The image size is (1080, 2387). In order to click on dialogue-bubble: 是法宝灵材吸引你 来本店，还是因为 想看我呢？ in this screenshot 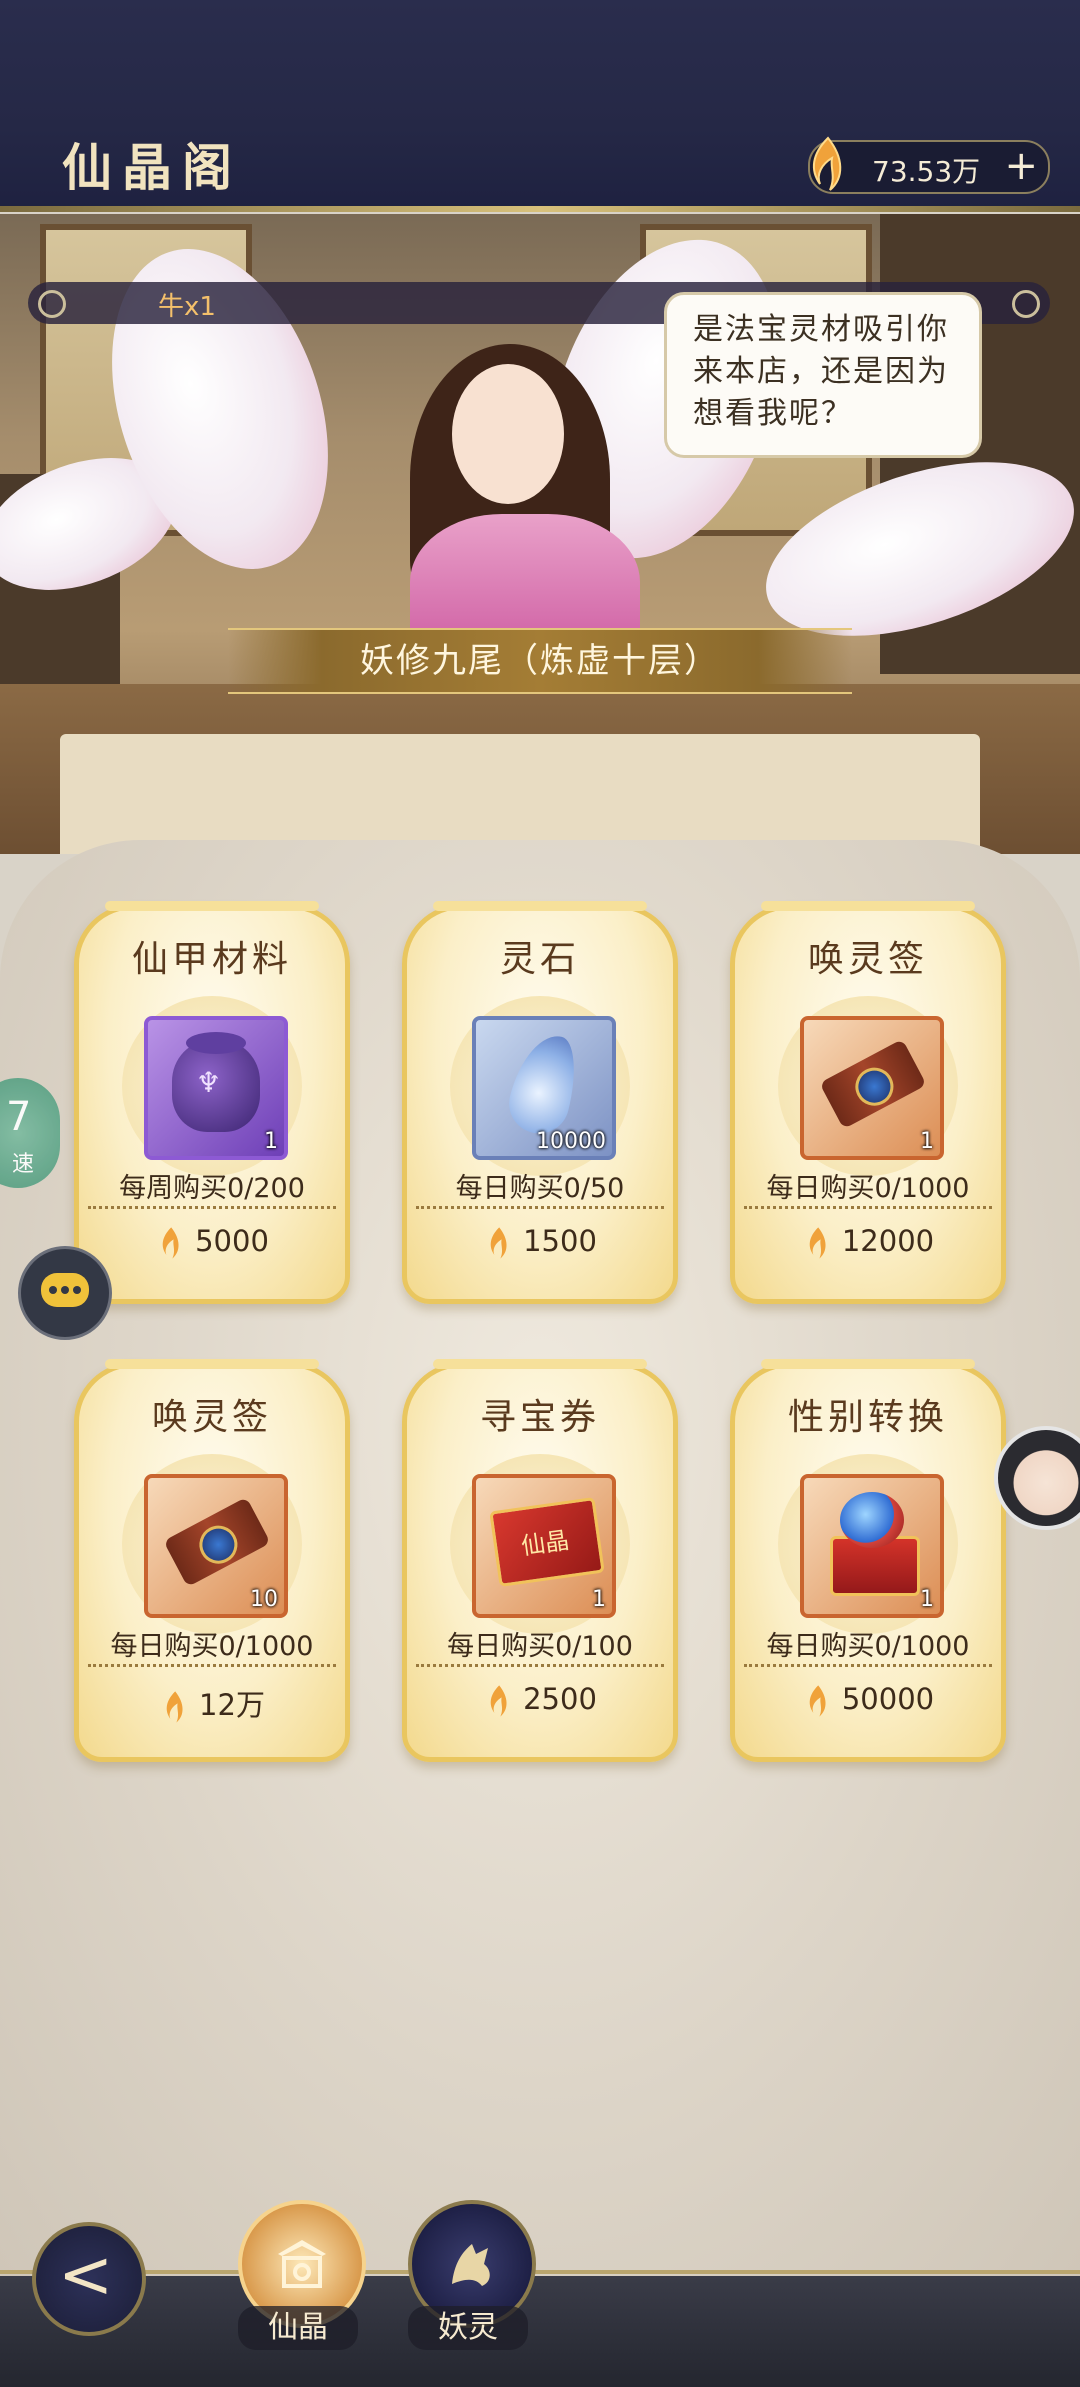, I will do `click(823, 375)`.